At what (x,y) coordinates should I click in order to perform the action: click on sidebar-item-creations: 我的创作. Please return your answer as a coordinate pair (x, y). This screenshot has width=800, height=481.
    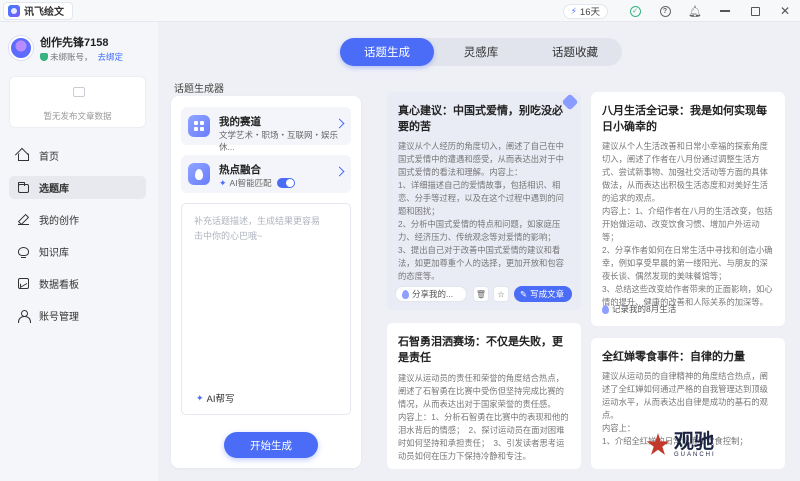
    Looking at the image, I should click on (77, 219).